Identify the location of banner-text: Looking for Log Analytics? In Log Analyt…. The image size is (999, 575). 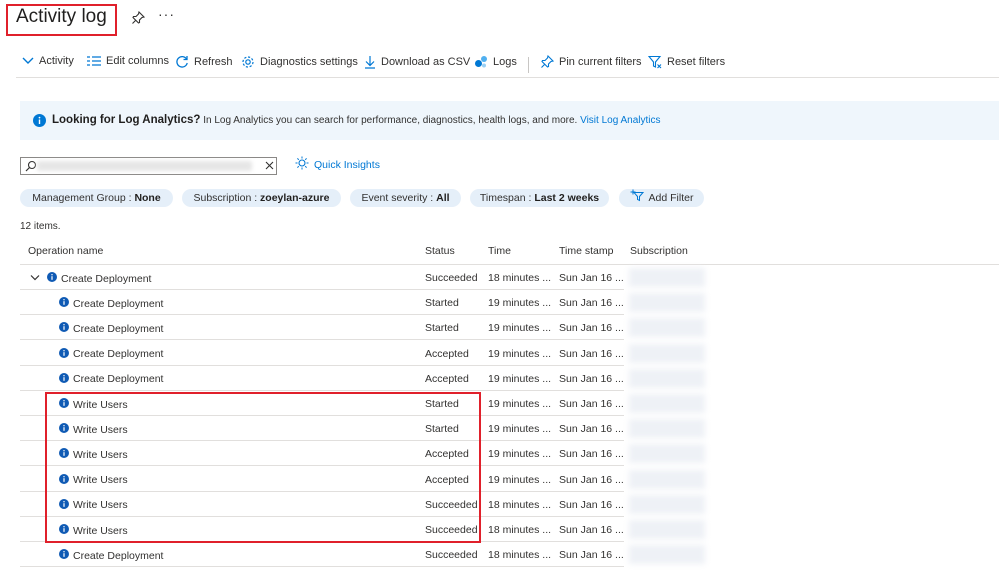
(356, 120).